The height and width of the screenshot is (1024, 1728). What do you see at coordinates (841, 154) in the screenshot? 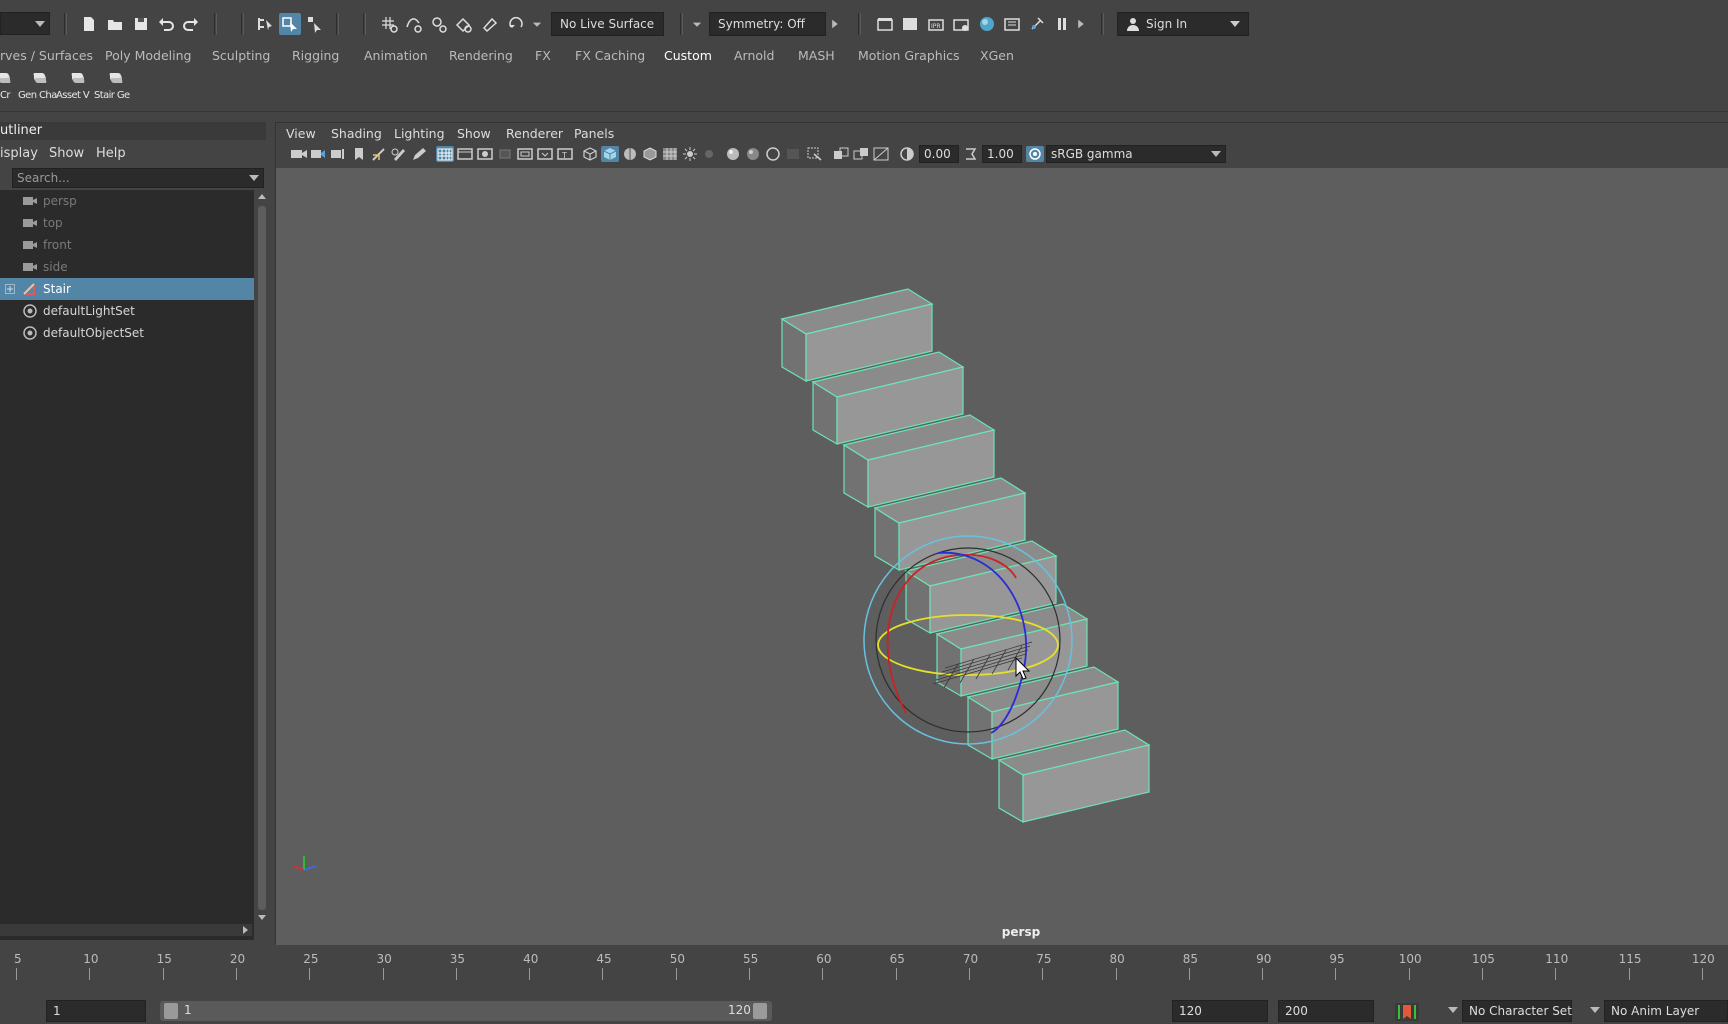
I see `ambient-occlusion-icon` at bounding box center [841, 154].